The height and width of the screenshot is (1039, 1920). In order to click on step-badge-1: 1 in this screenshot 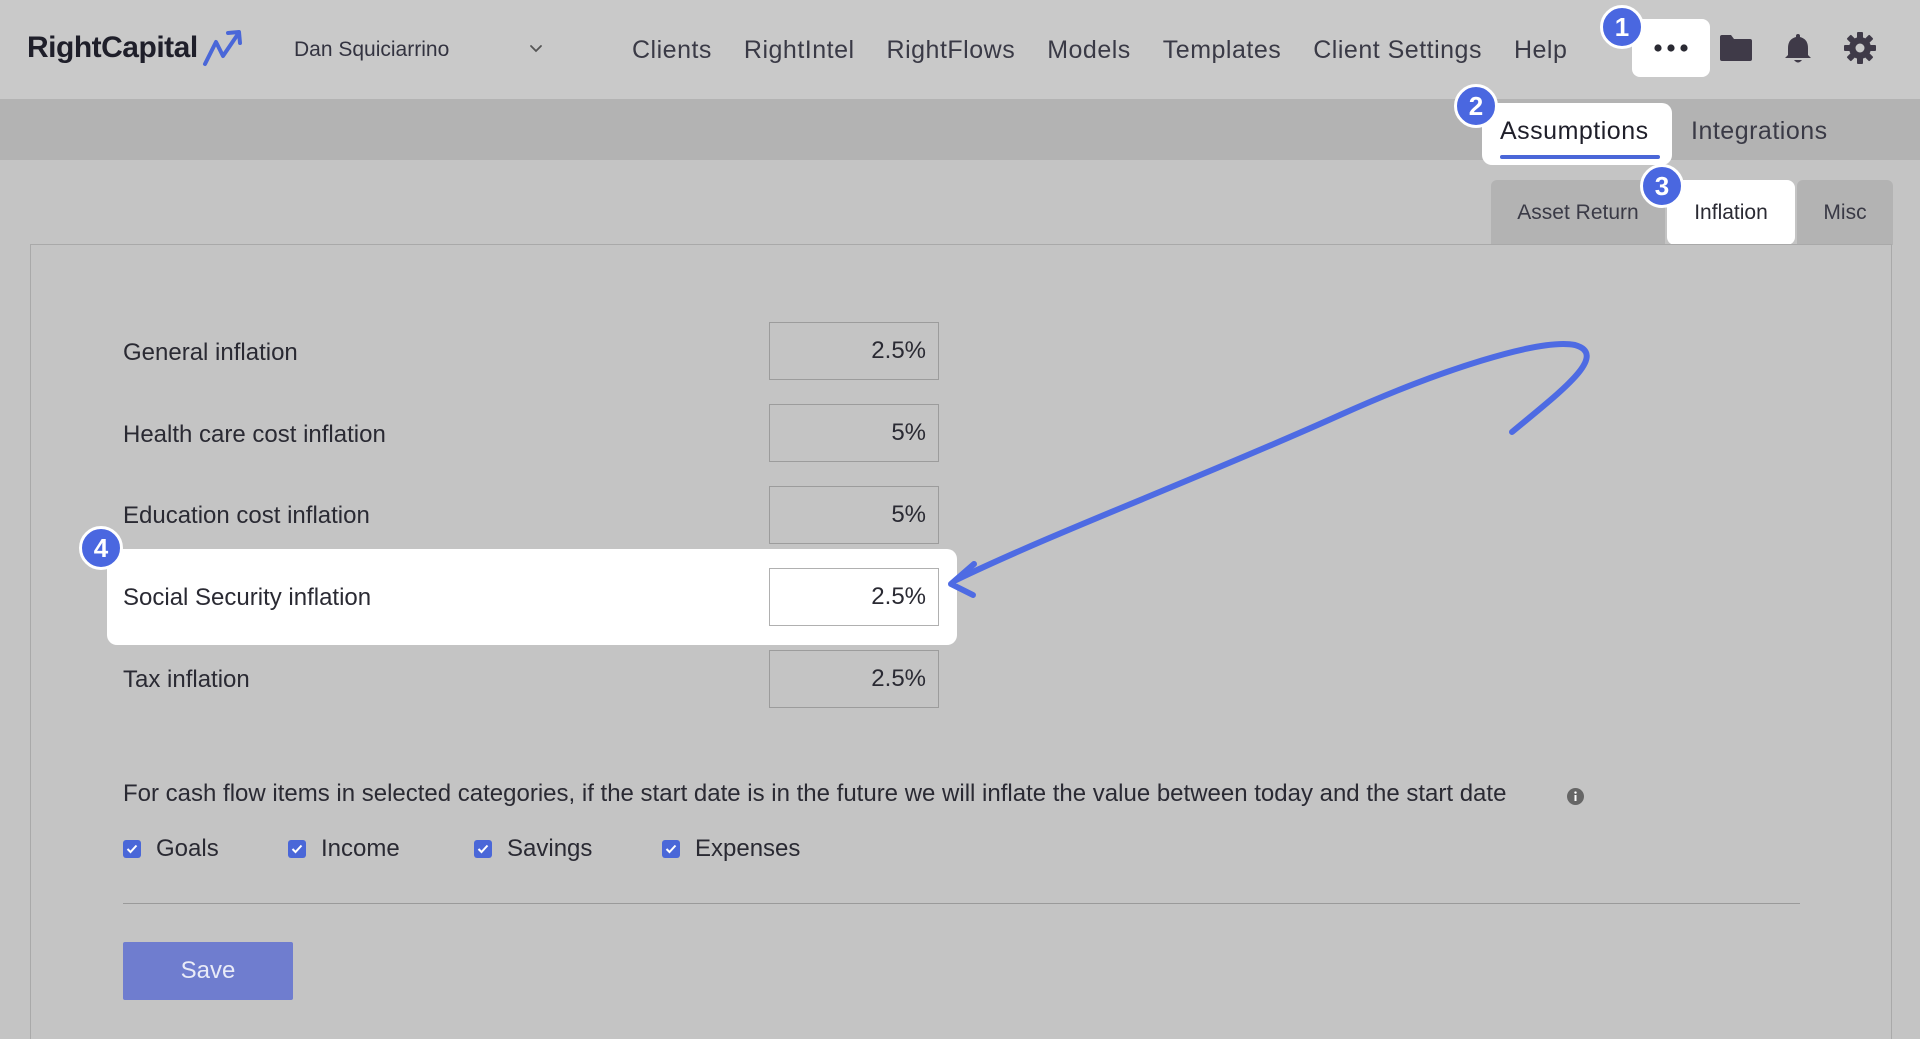, I will do `click(1622, 27)`.